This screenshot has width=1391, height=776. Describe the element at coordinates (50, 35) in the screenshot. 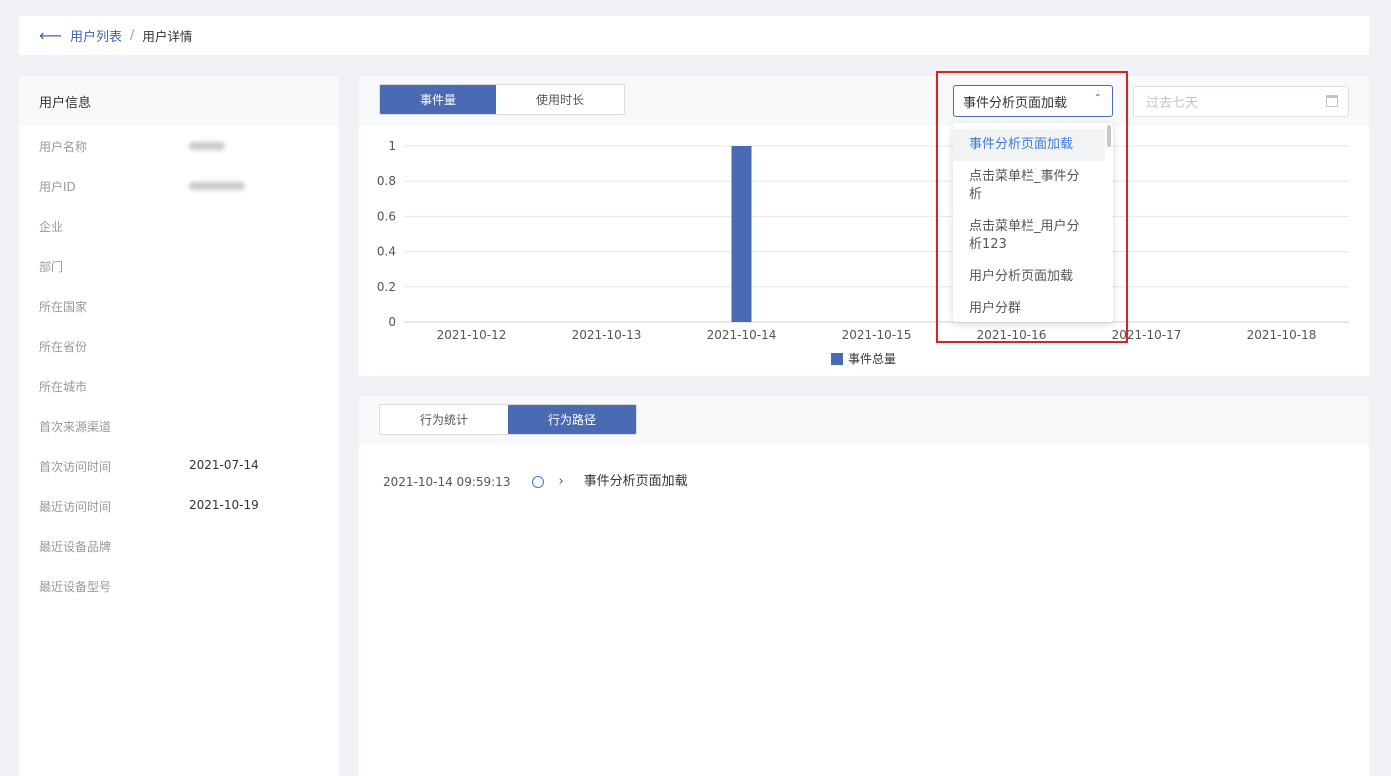

I see `back-arrow-icon: ⟵` at that location.